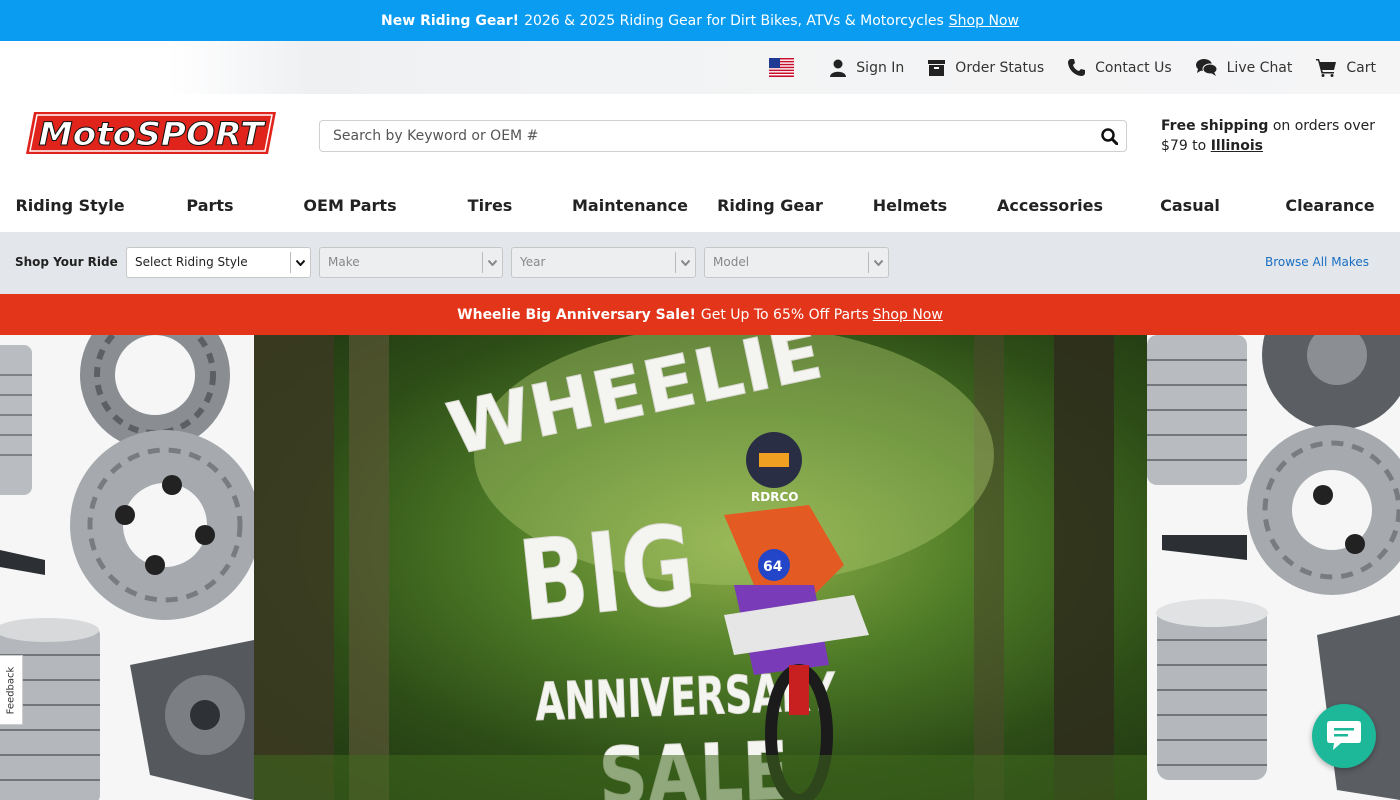 Image resolution: width=1400 pixels, height=800 pixels. What do you see at coordinates (411, 262) in the screenshot?
I see `make-select: Make` at bounding box center [411, 262].